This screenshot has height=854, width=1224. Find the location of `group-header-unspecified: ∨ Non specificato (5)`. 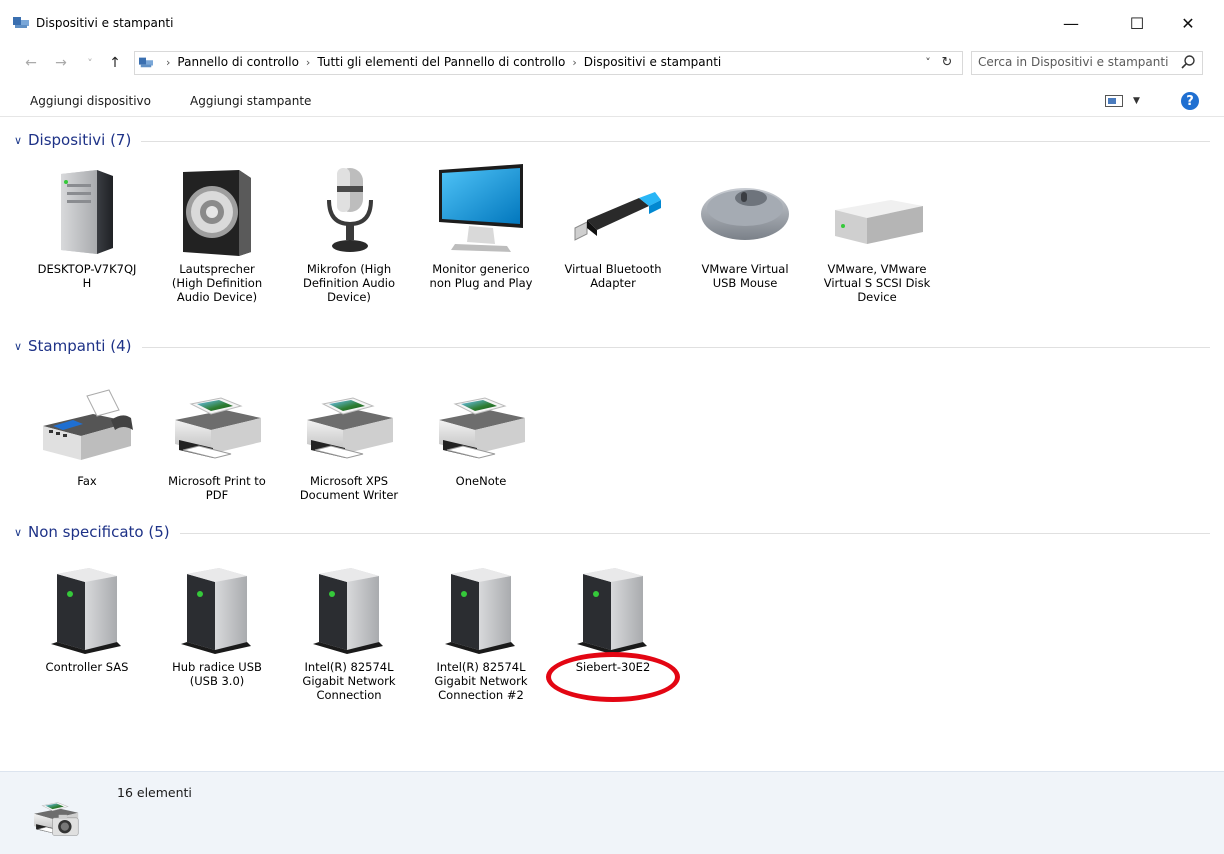

group-header-unspecified: ∨ Non specificato (5) is located at coordinates (612, 532).